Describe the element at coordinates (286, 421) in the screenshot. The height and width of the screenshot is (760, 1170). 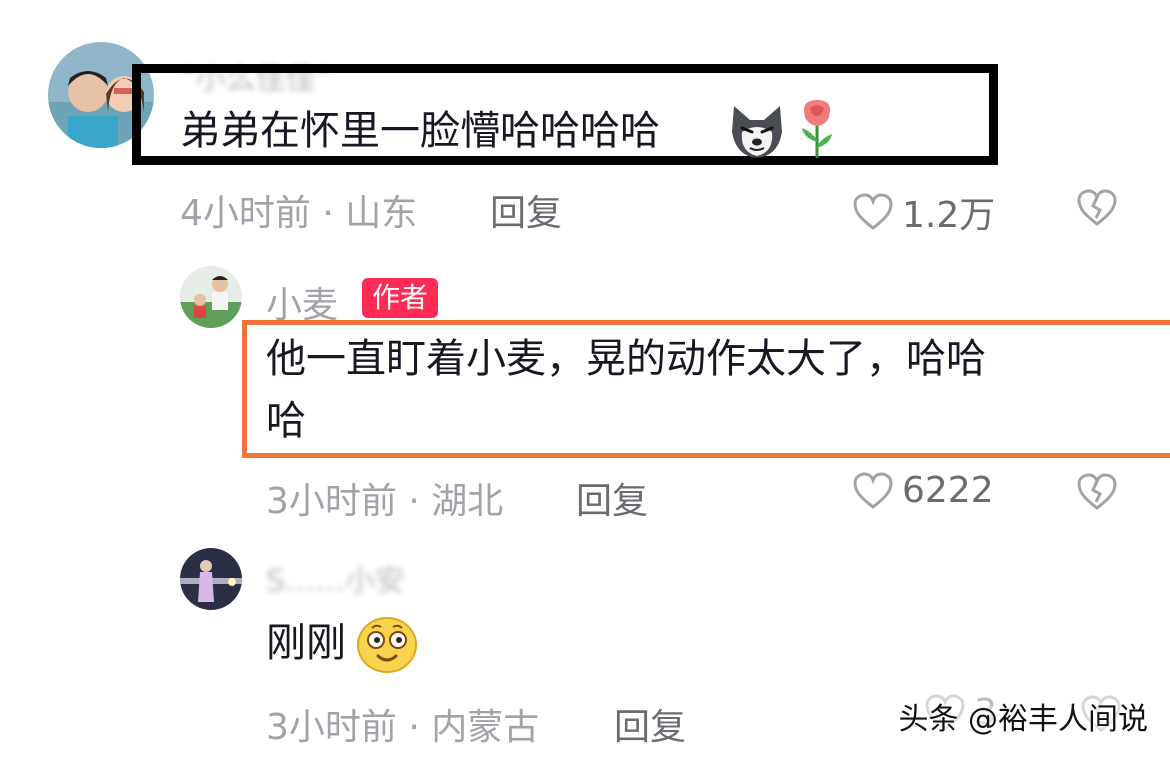
I see `comment-text-continued: 哈` at that location.